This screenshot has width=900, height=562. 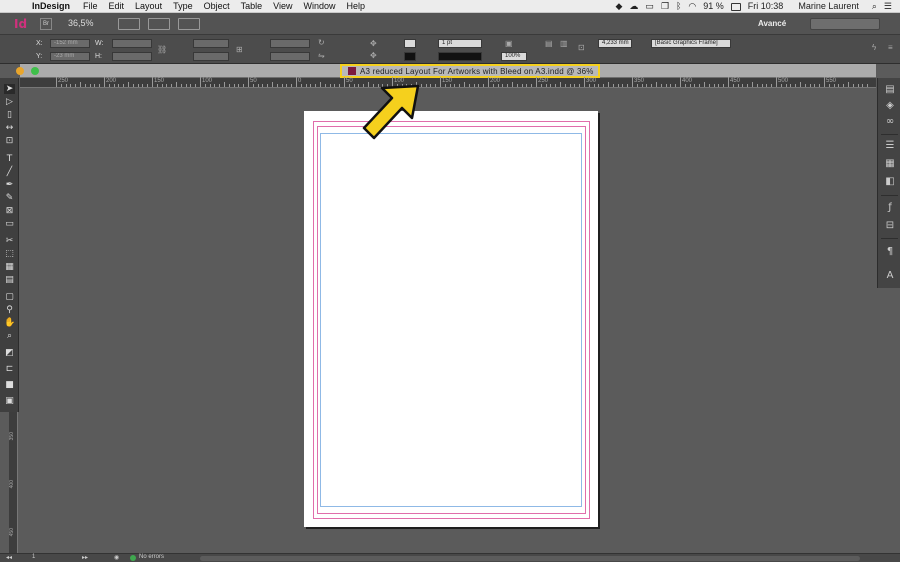 I want to click on gradient-panel-icon: ◧, so click(x=890, y=182).